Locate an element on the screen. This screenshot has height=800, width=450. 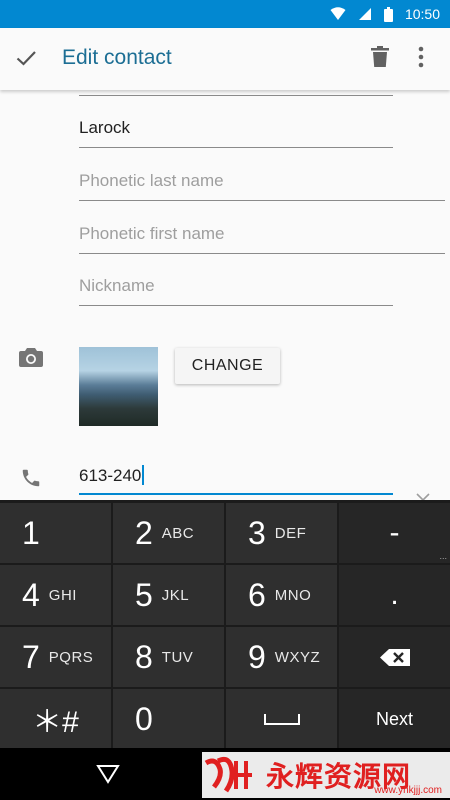
phonetic-last-name-placeholder: Phonetic last name is located at coordinates (151, 180).